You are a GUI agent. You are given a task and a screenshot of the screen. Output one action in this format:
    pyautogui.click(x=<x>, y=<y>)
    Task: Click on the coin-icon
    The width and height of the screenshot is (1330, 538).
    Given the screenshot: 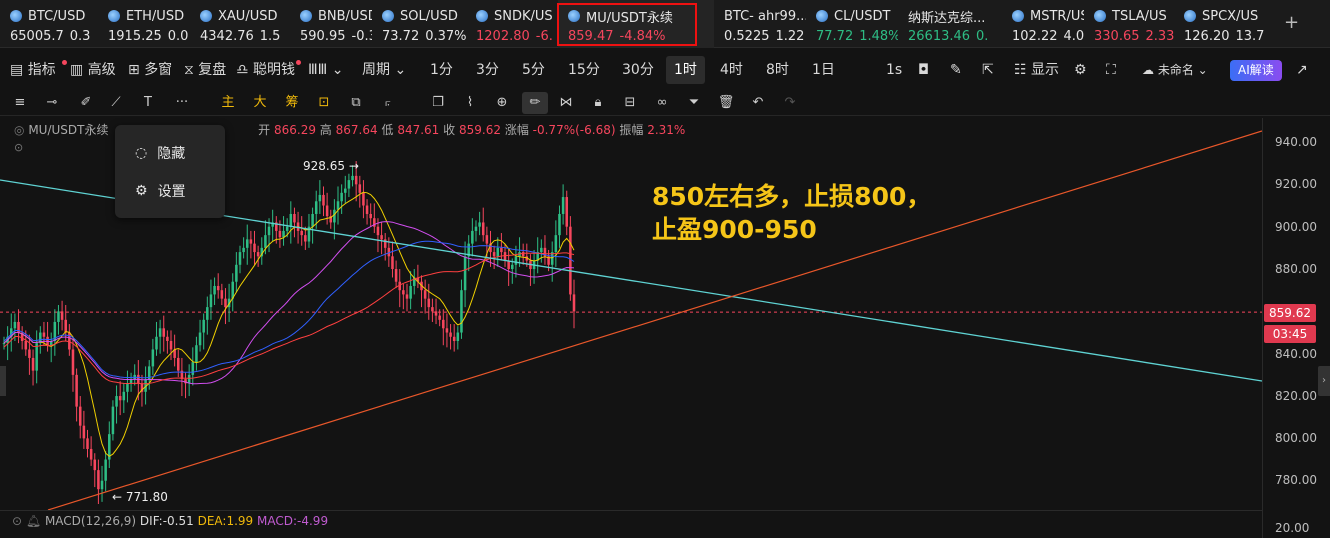 What is the action you would take?
    pyautogui.click(x=574, y=16)
    